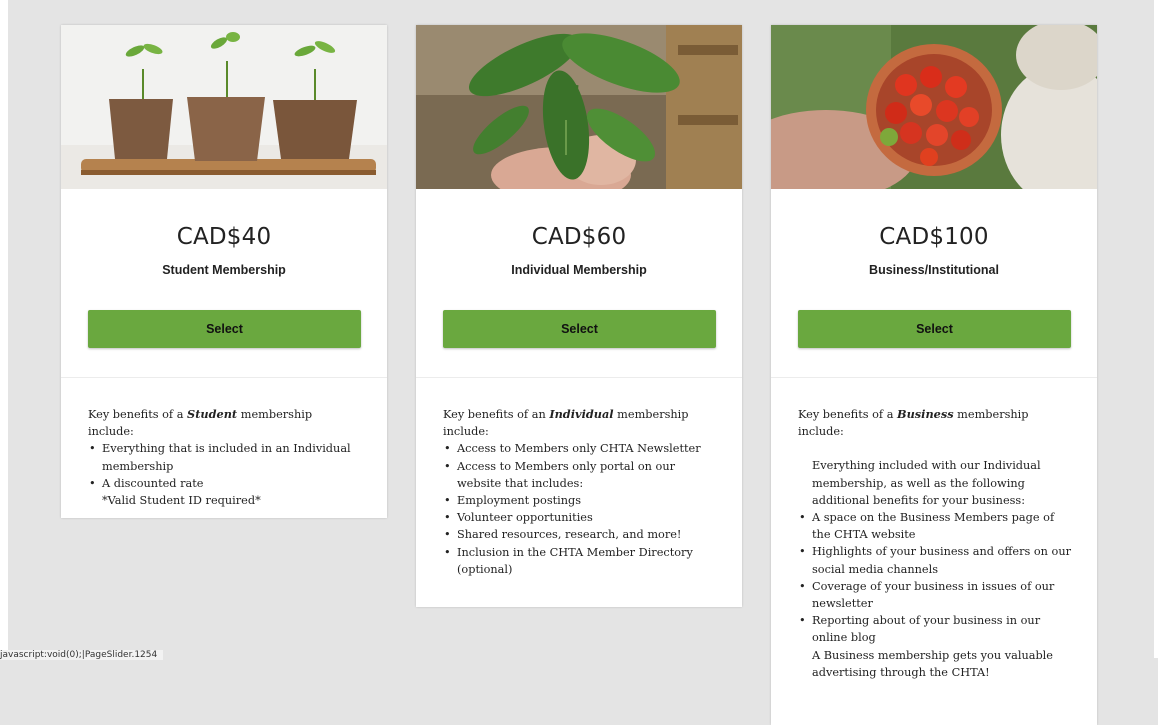 The image size is (1158, 725). What do you see at coordinates (581, 414) in the screenshot?
I see `intro-emphasis: Individual` at bounding box center [581, 414].